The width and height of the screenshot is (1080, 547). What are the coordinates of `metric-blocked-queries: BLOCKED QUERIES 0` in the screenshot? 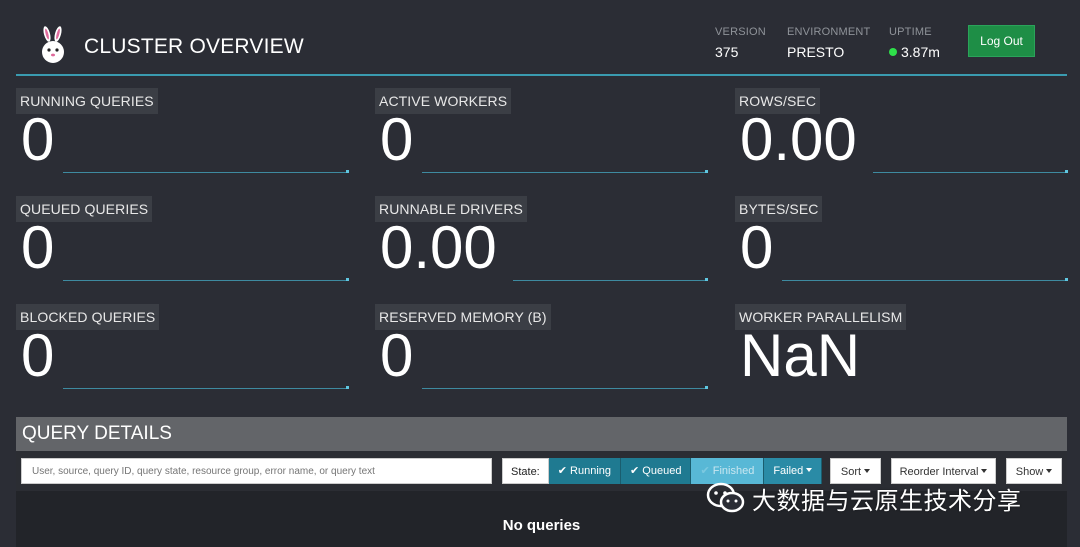 It's located at (182, 354).